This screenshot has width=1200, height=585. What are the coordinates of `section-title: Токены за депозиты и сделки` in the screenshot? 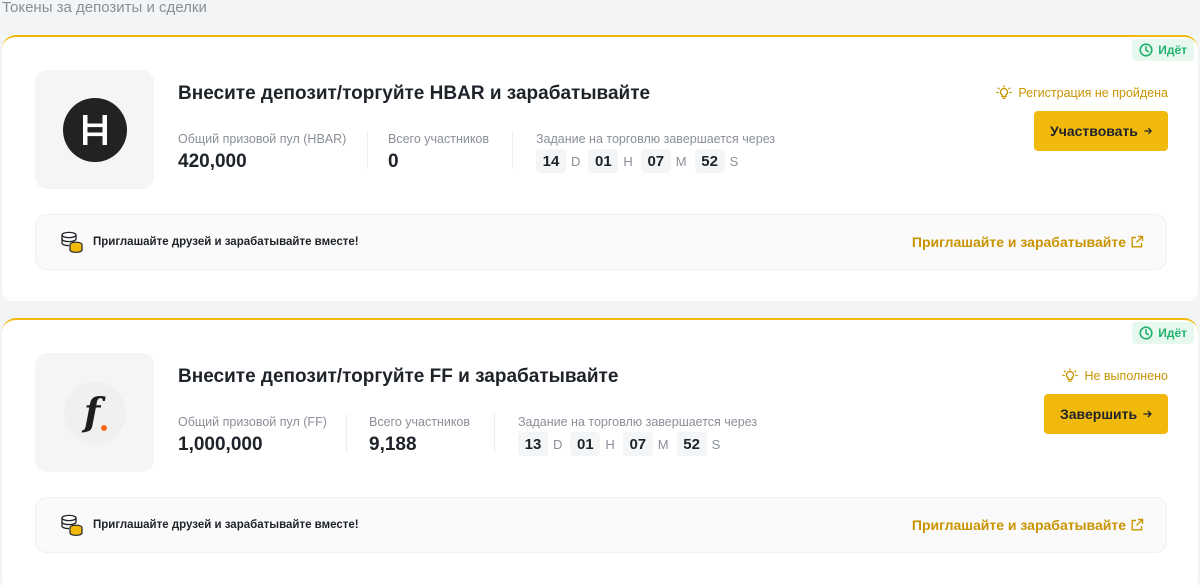 It's located at (104, 8).